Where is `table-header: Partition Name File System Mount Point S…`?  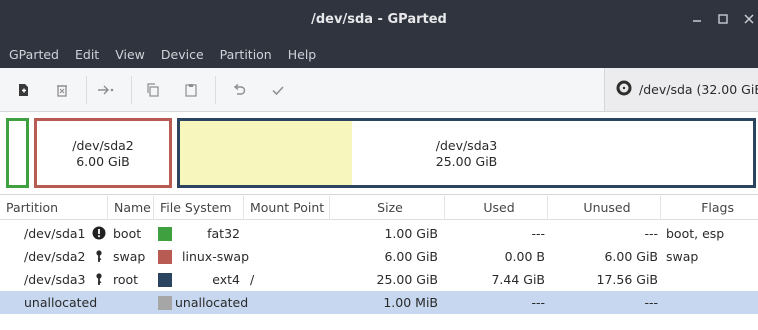
table-header: Partition Name File System Mount Point S… is located at coordinates (379, 208).